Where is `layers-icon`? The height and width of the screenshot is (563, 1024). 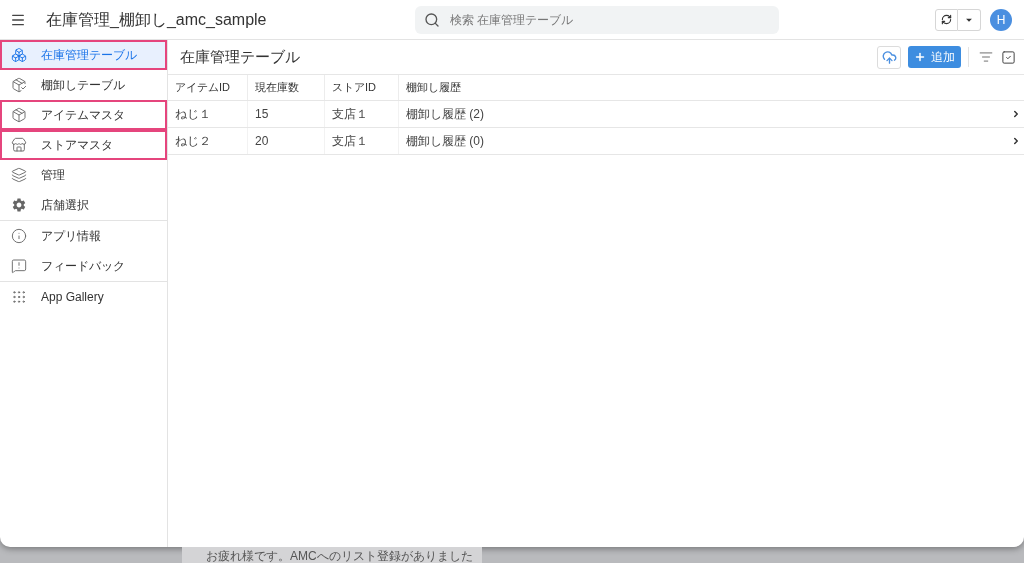 layers-icon is located at coordinates (19, 175).